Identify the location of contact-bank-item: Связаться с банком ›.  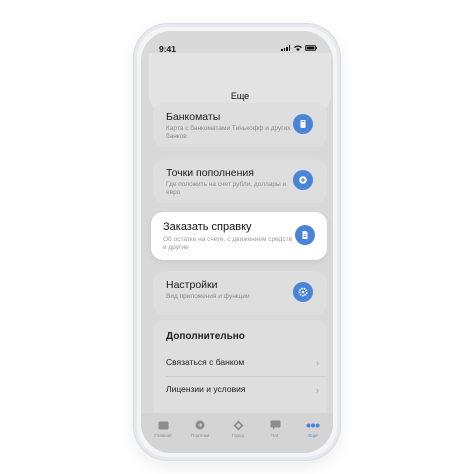
(242, 365).